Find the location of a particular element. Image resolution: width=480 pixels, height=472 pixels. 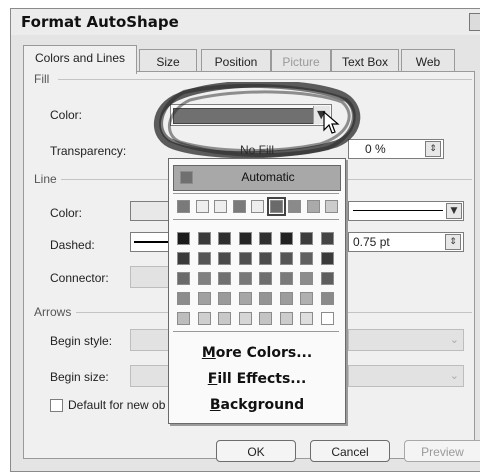

line-style-dropdown: ▼ is located at coordinates (406, 211).